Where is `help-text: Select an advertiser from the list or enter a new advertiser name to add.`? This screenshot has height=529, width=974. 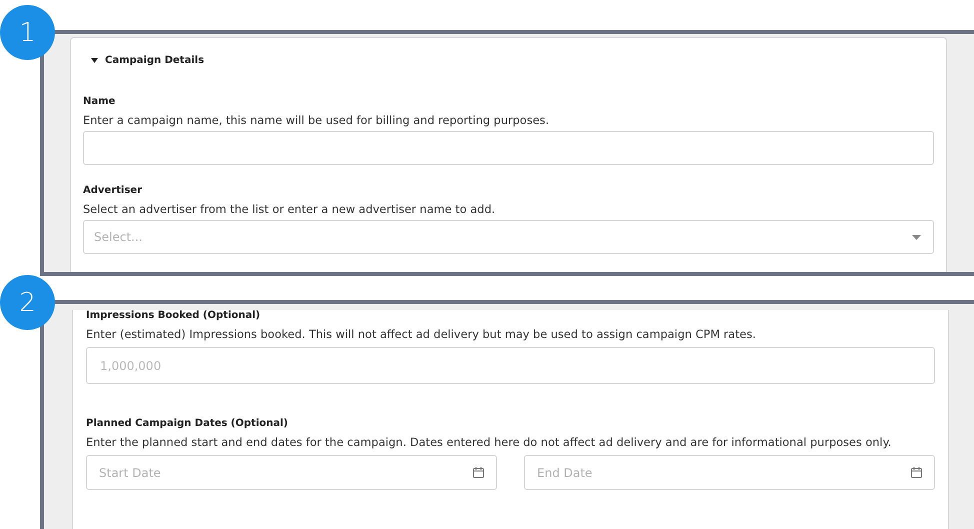 help-text: Select an advertiser from the list or enter a new advertiser name to add. is located at coordinates (289, 209).